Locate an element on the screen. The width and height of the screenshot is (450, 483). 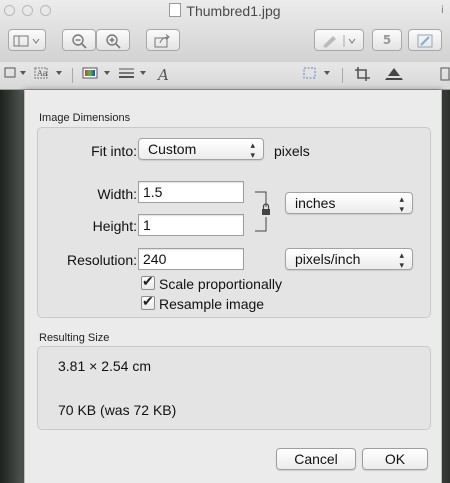
document-icon is located at coordinates (175, 10).